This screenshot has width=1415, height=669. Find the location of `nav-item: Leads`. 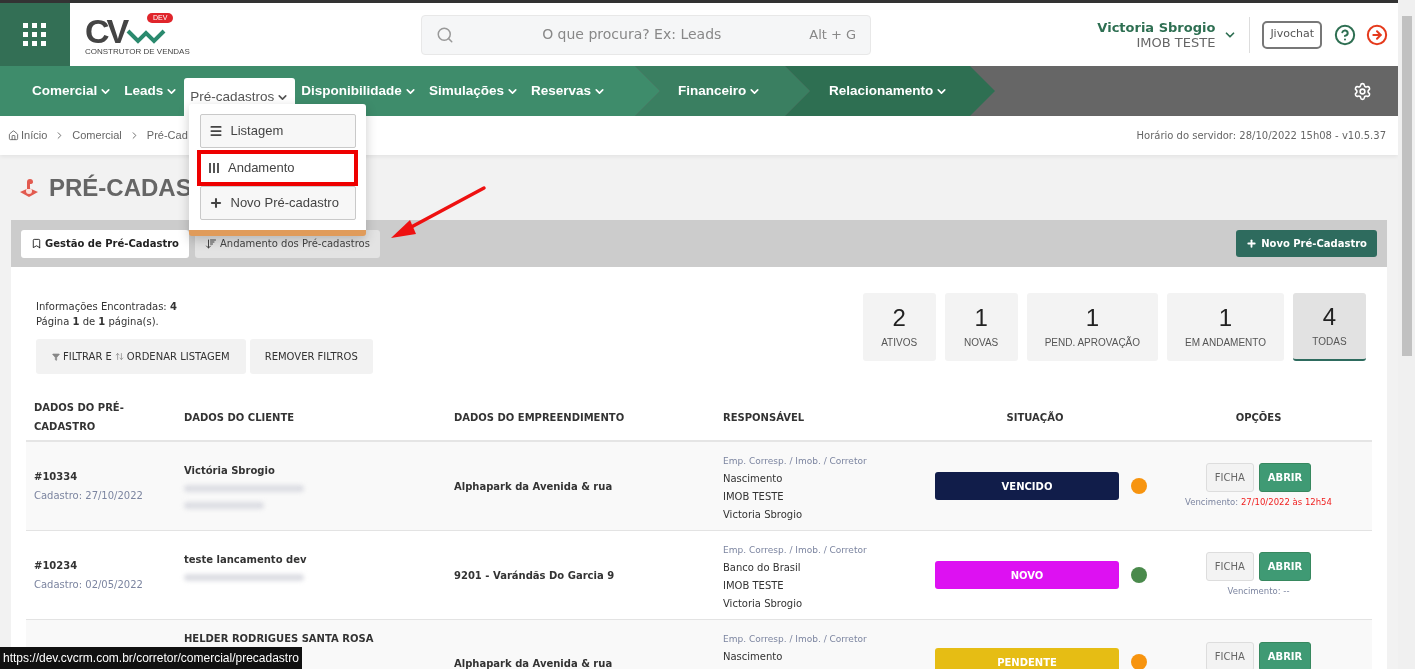

nav-item: Leads is located at coordinates (151, 91).